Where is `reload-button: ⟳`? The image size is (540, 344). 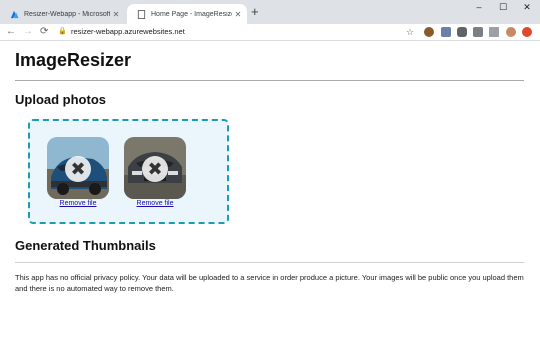
reload-button: ⟳ is located at coordinates (44, 32).